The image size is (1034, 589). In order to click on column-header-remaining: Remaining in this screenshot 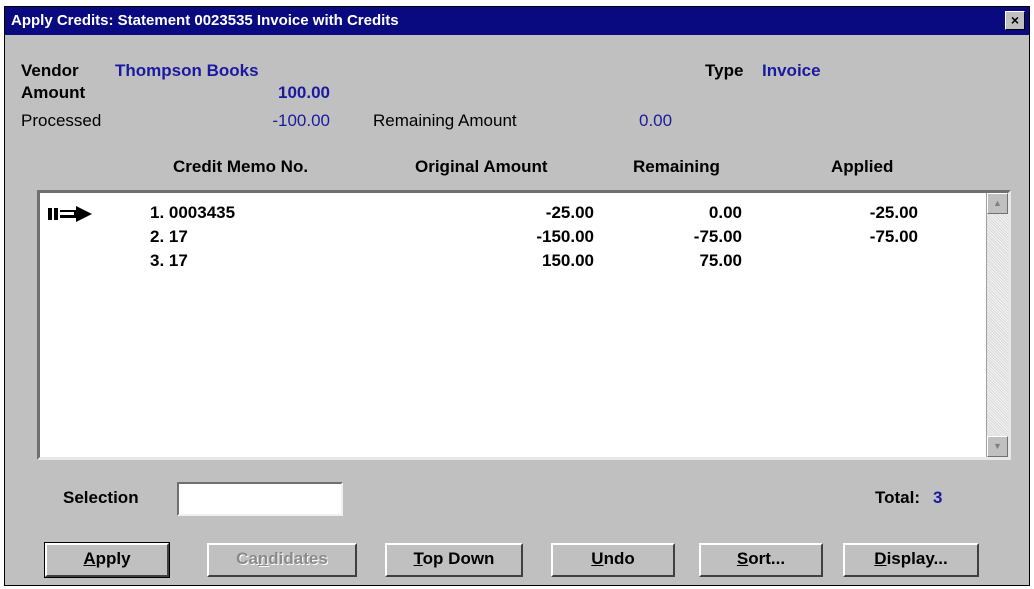, I will do `click(676, 166)`.